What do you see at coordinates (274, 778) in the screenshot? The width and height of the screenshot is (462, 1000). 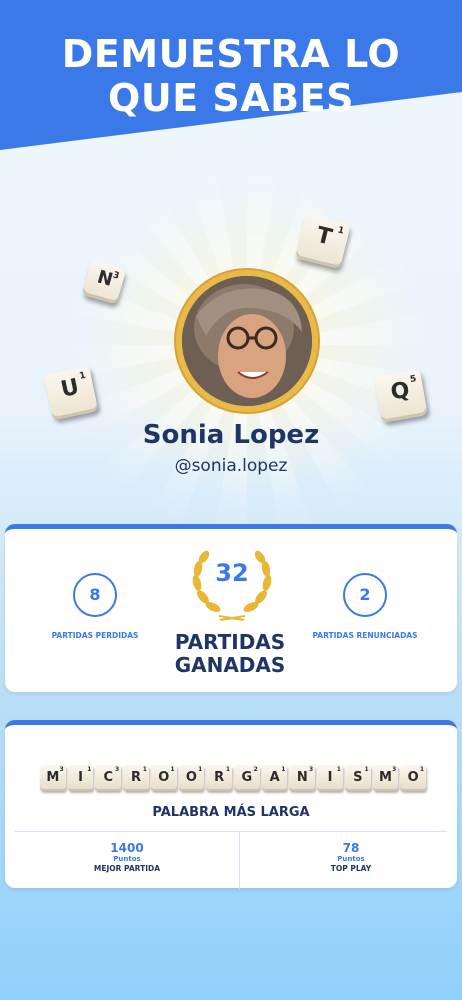 I see `word-letter-tile: A1` at bounding box center [274, 778].